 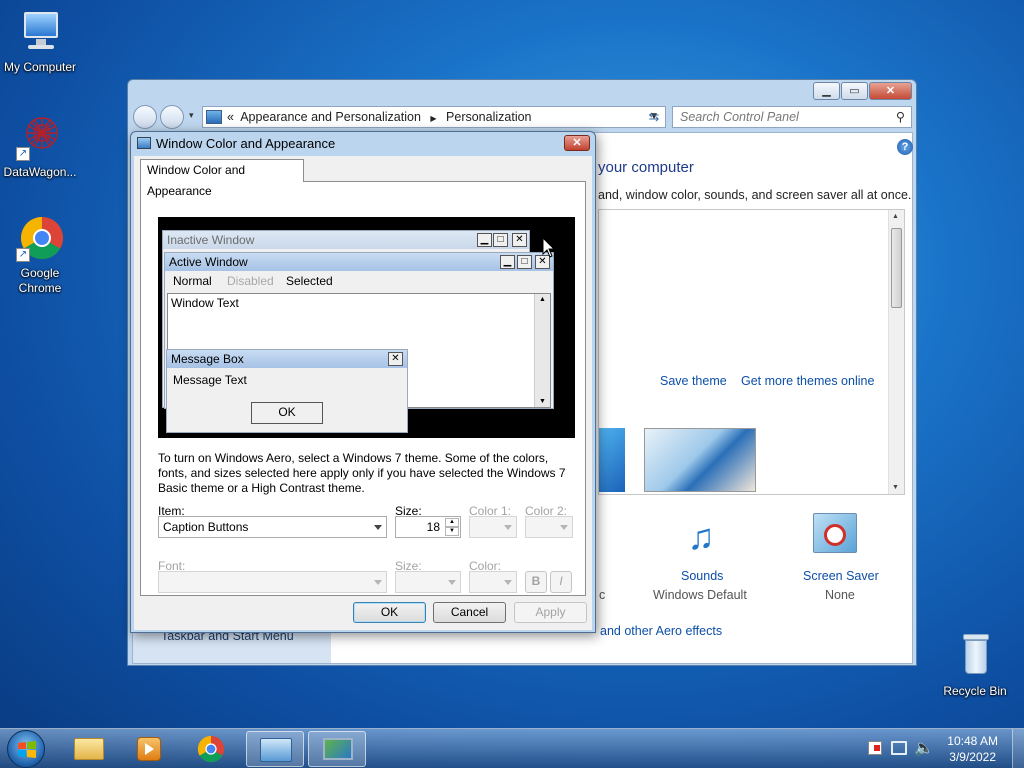 I want to click on desktop-icon-google-chrome: ↗ Google Chrome, so click(x=40, y=255).